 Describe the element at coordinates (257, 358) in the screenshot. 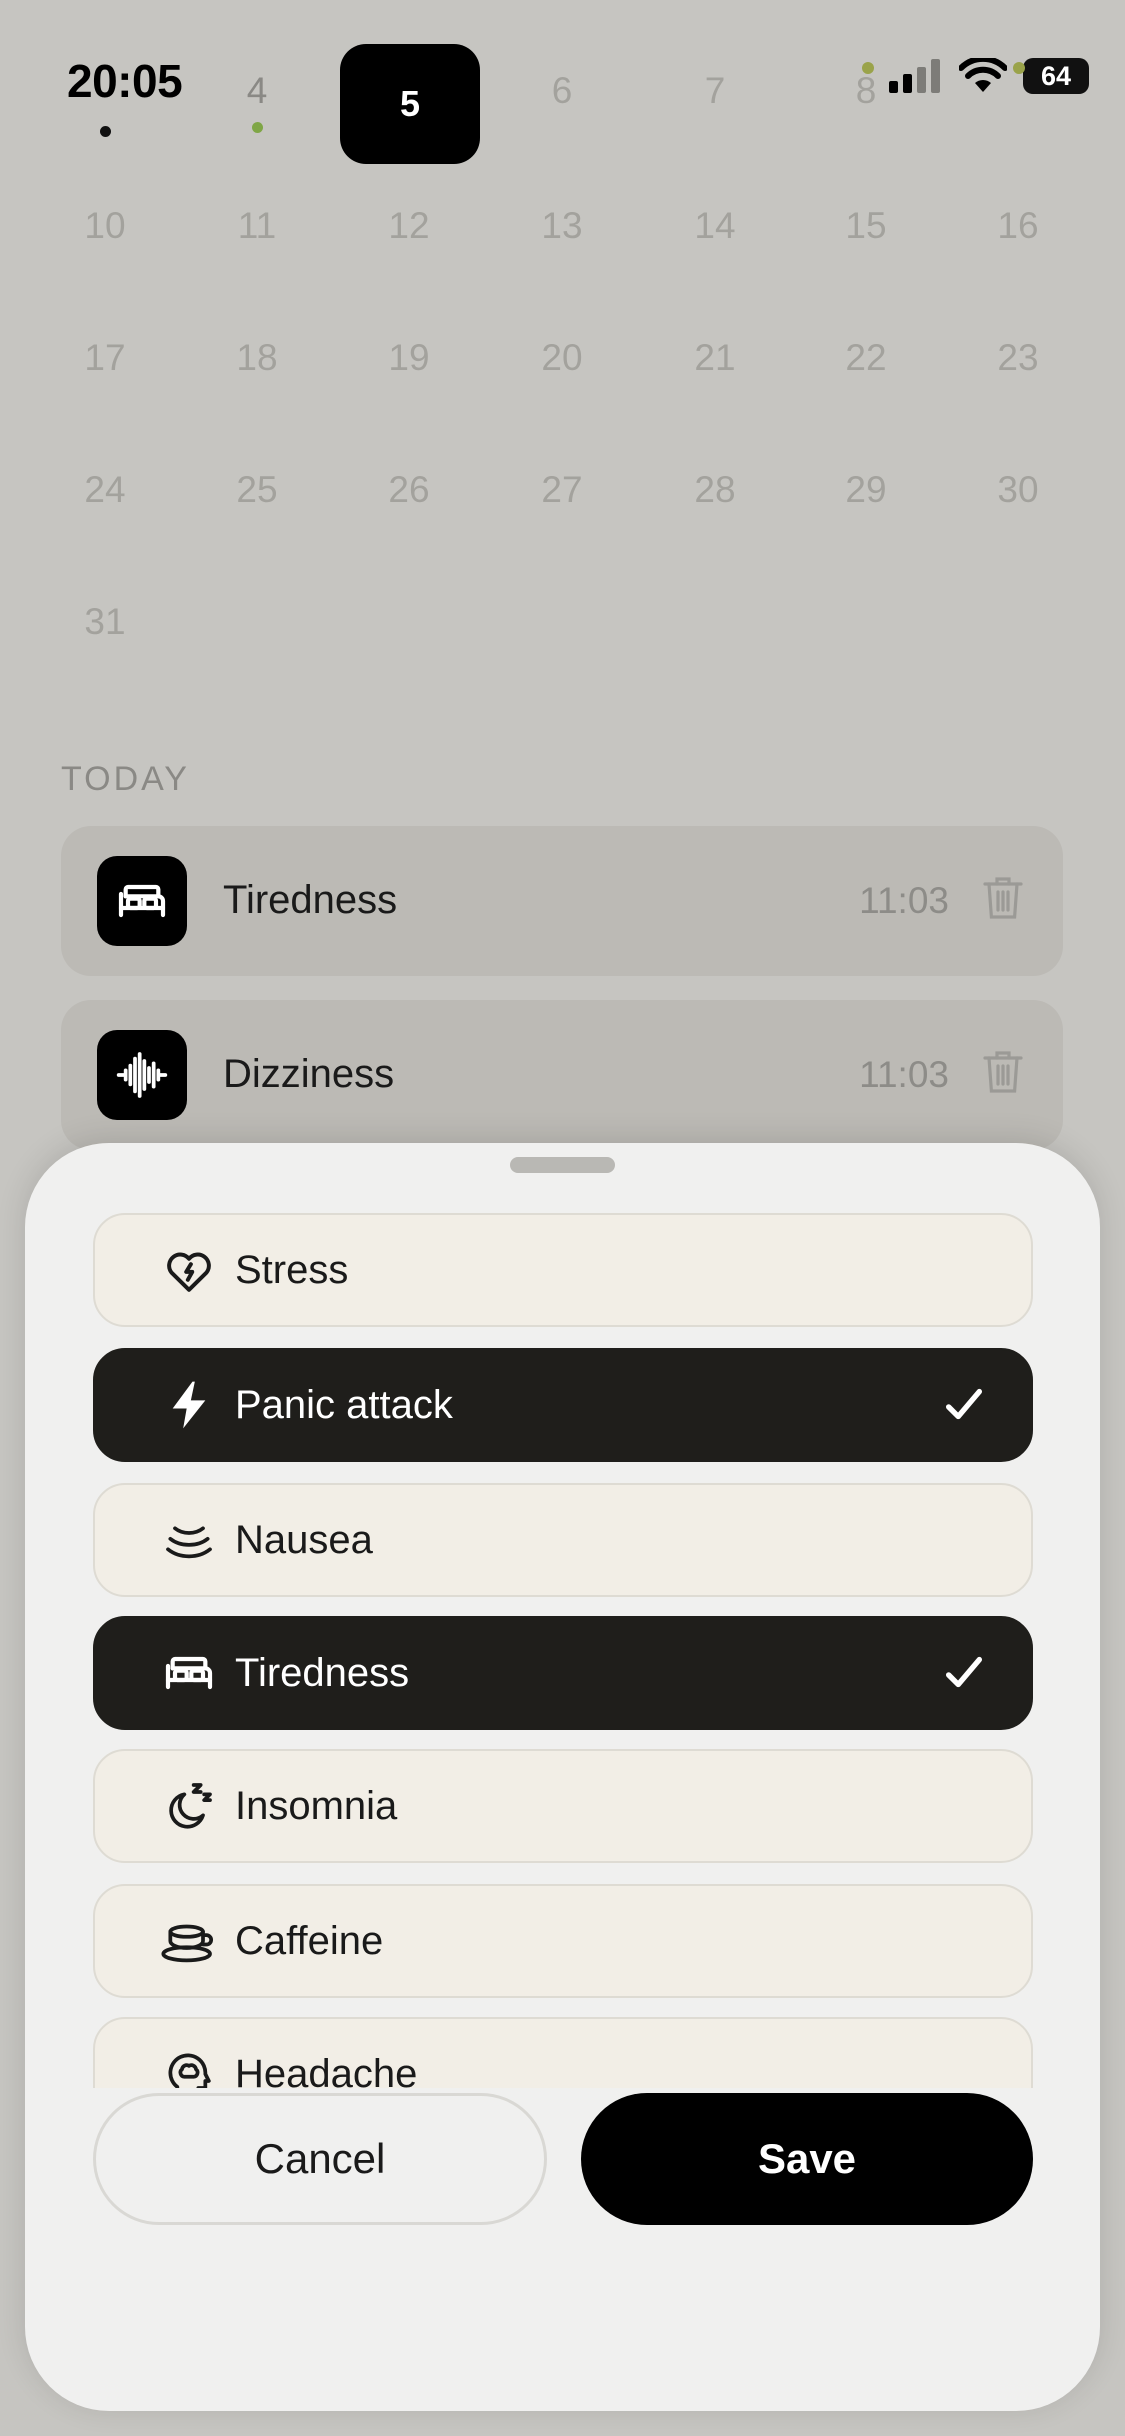

I see `calendar-day: 18` at that location.